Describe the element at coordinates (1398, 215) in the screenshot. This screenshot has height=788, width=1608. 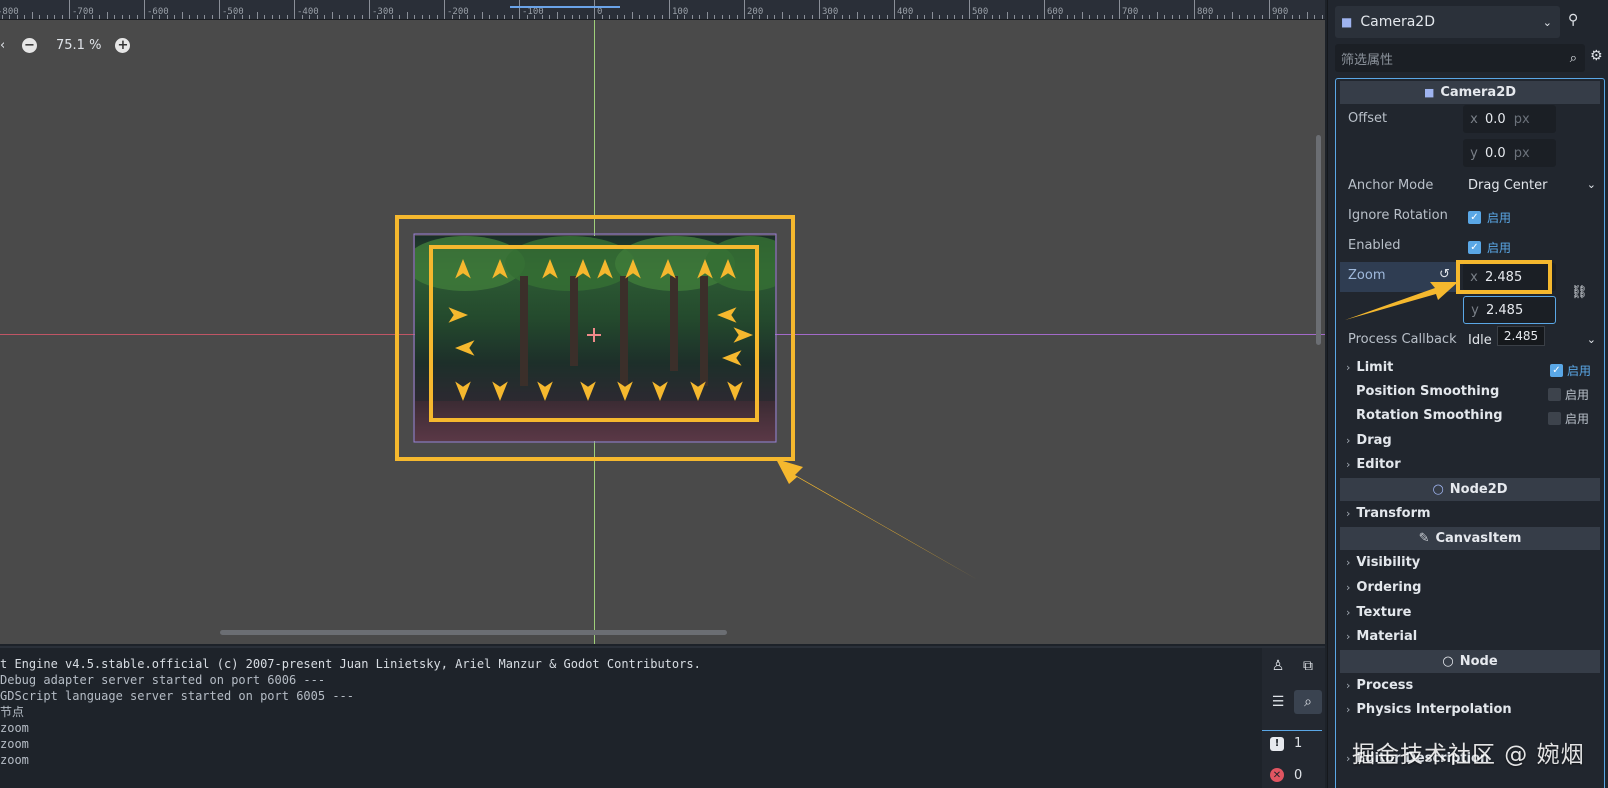
I see `ignore-rotation-label: Ignore Rotation` at that location.